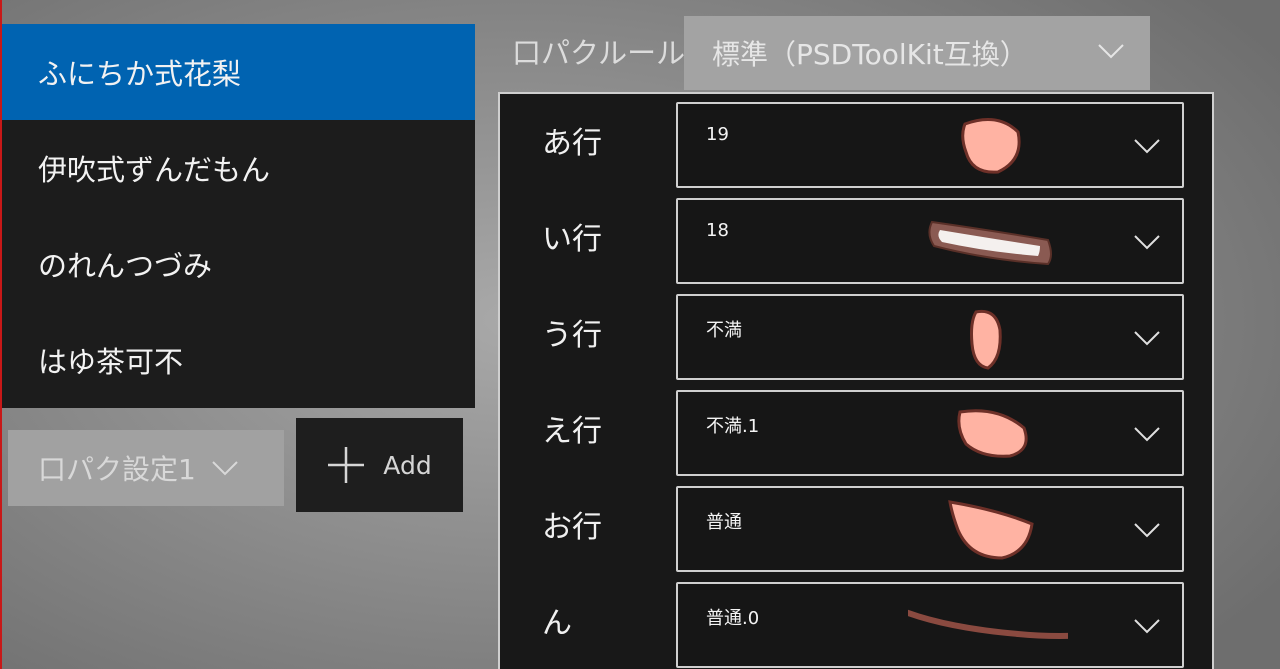  Describe the element at coordinates (870, 54) in the screenshot. I see `rule-value: 標準（PSDToolKit互換）` at that location.